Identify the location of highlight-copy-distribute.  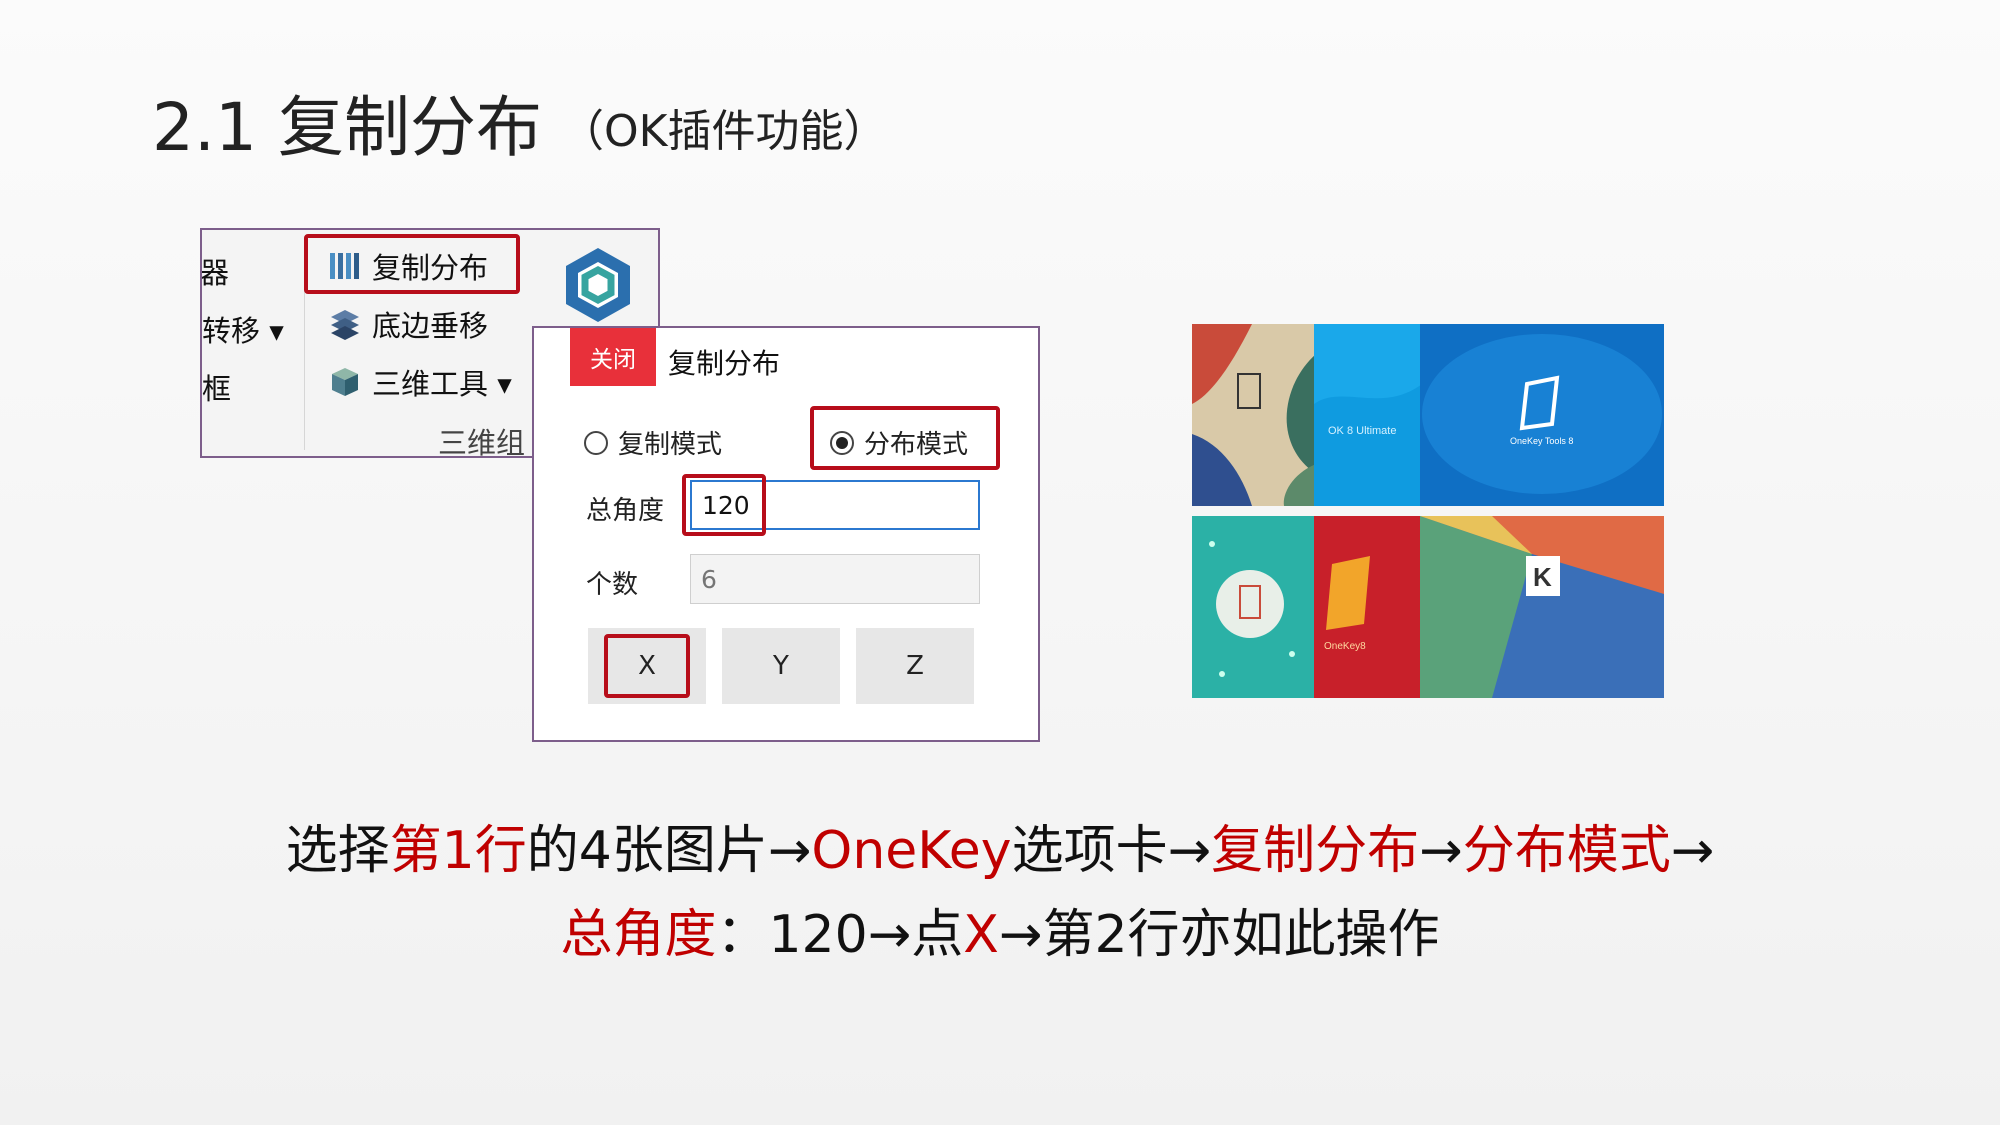
(412, 264).